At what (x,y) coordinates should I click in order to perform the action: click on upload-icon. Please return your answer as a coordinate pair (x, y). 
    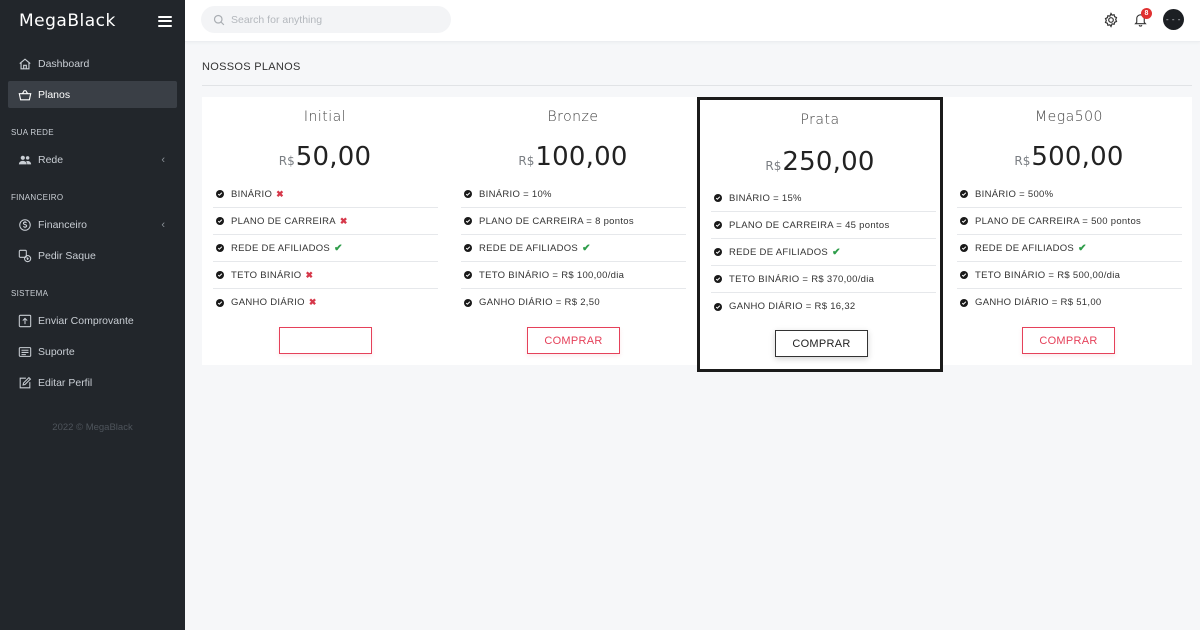
    Looking at the image, I should click on (25, 321).